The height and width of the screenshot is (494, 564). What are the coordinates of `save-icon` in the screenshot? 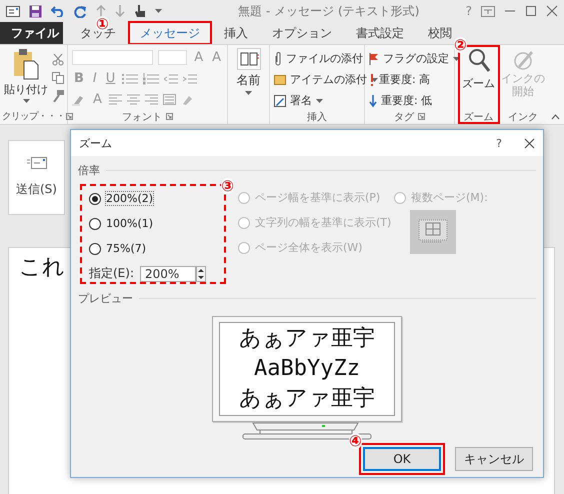 It's located at (35, 11).